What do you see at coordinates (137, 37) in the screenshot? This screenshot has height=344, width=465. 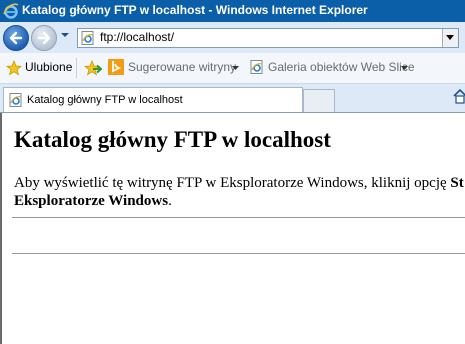 I see `address-input: ftp://localhost/` at bounding box center [137, 37].